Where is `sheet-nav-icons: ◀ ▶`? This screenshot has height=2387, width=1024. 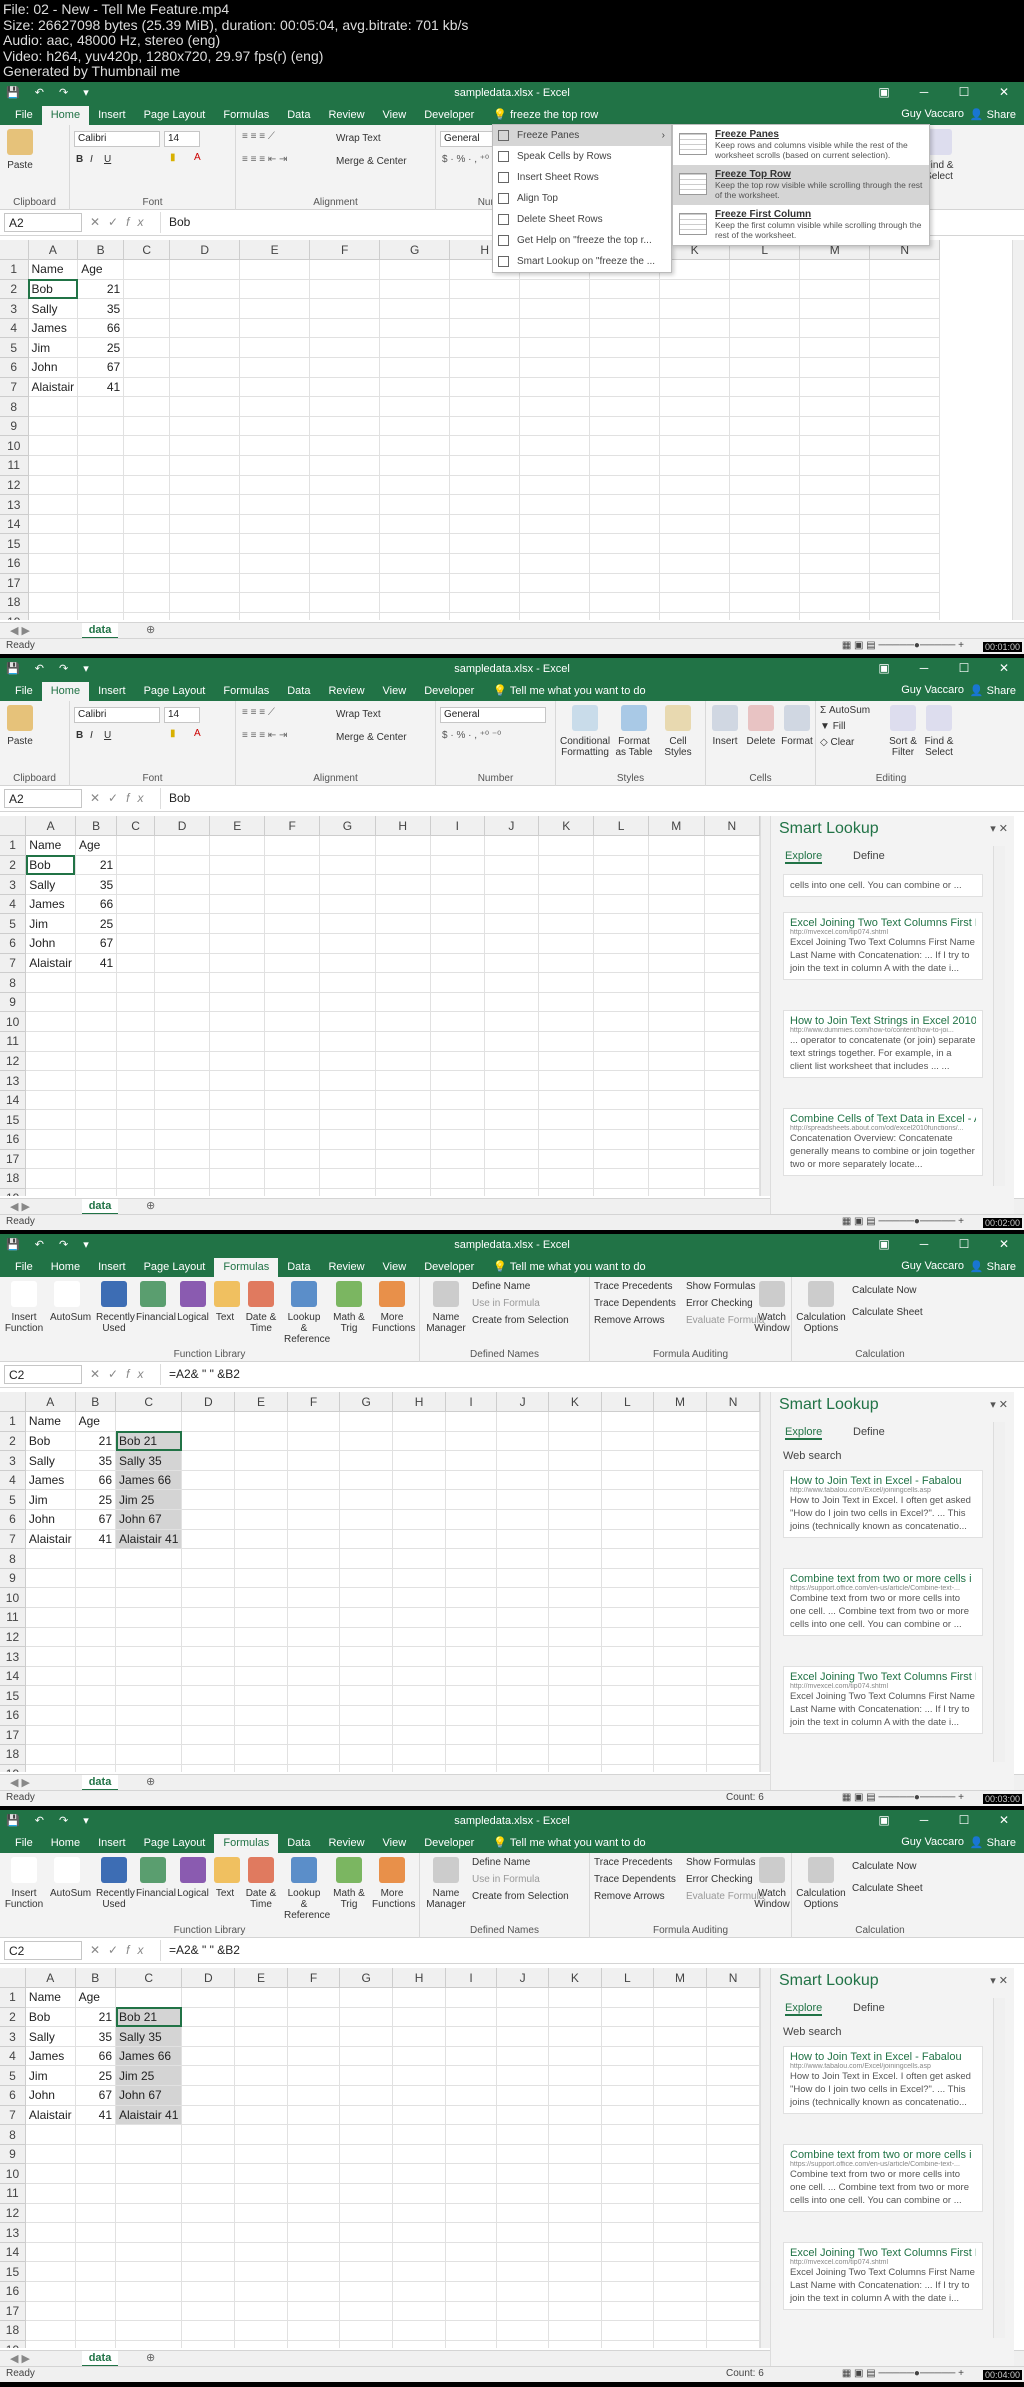 sheet-nav-icons: ◀ ▶ is located at coordinates (20, 1782).